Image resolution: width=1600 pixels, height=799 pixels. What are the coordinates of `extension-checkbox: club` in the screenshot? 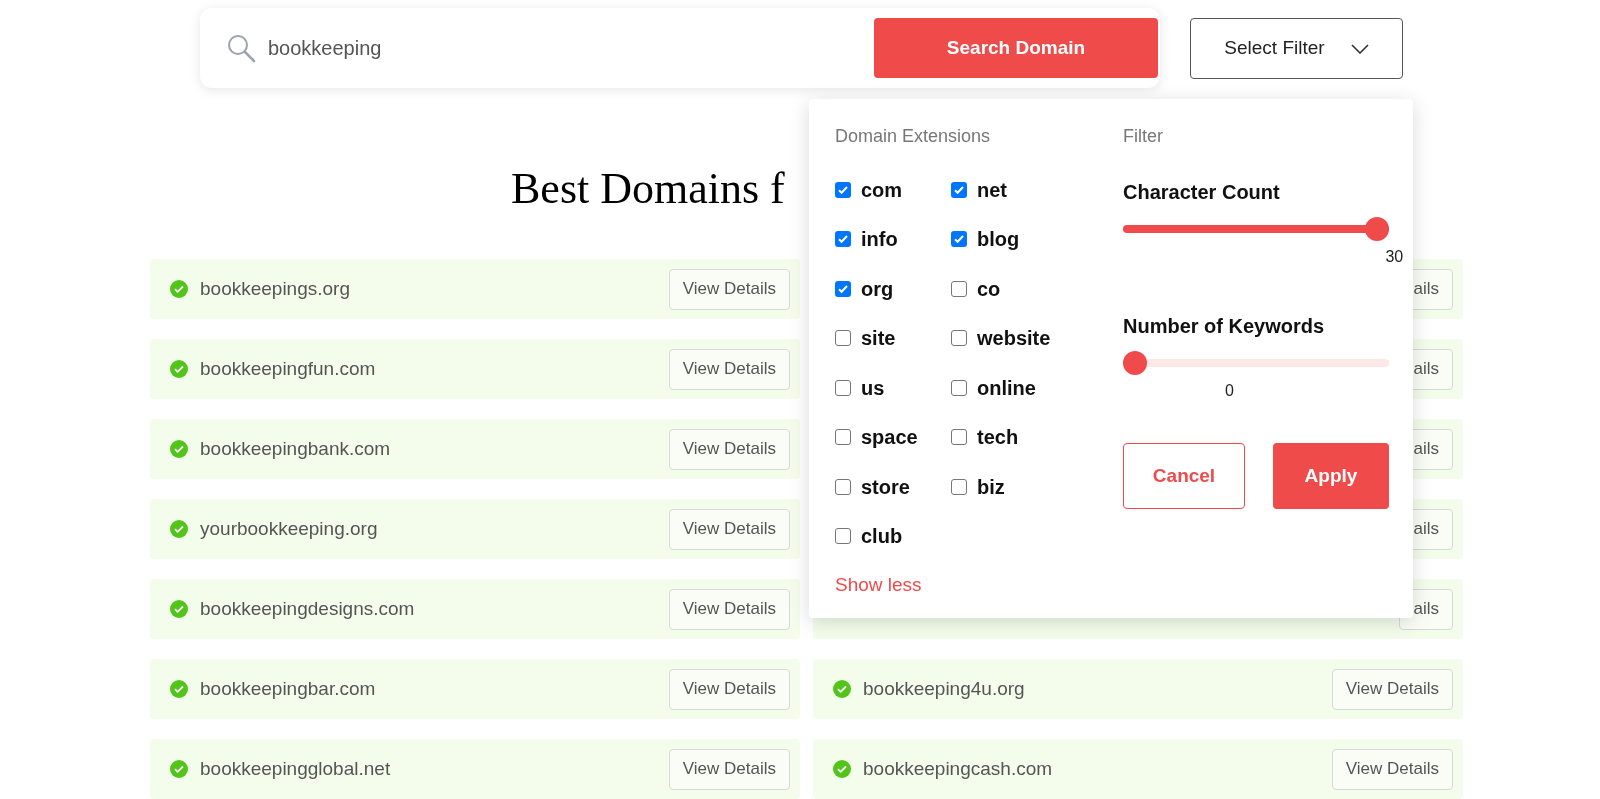 It's located at (893, 536).